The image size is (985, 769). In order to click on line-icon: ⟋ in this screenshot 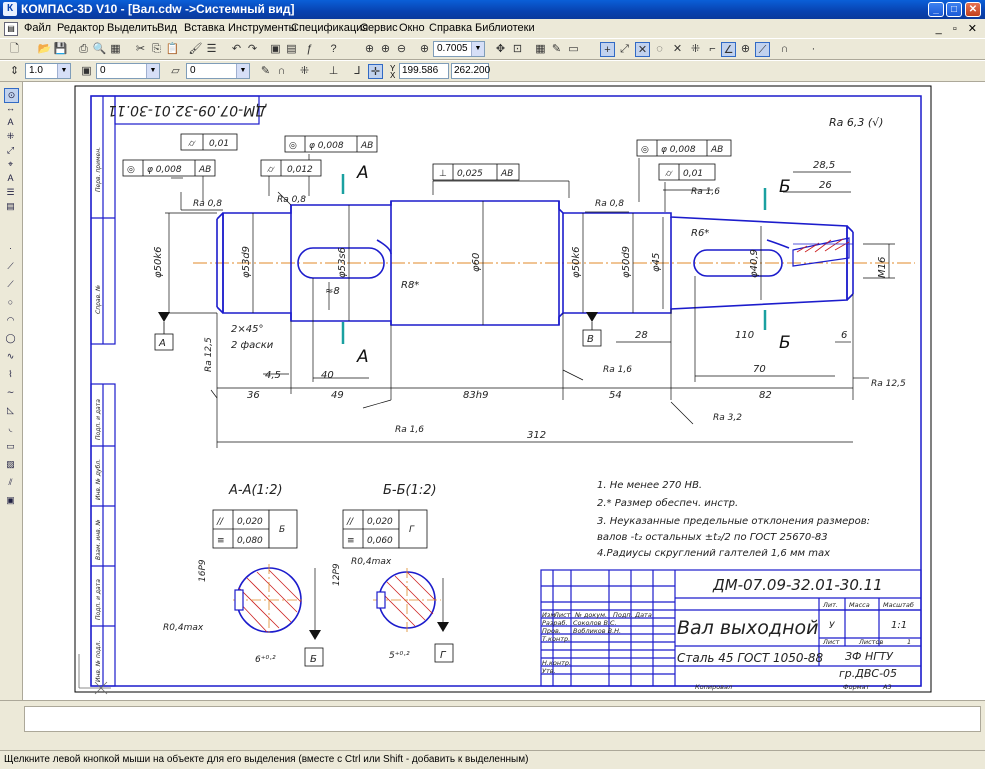, I will do `click(10, 266)`.